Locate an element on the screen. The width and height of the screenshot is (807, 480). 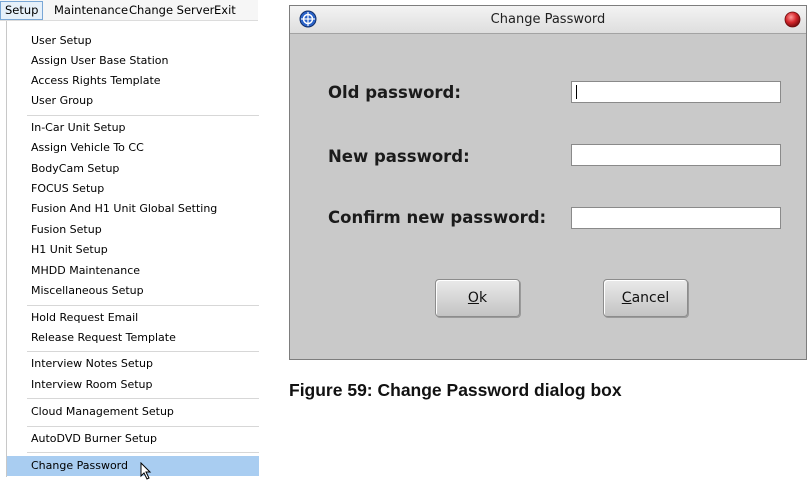
old-password-input is located at coordinates (676, 92).